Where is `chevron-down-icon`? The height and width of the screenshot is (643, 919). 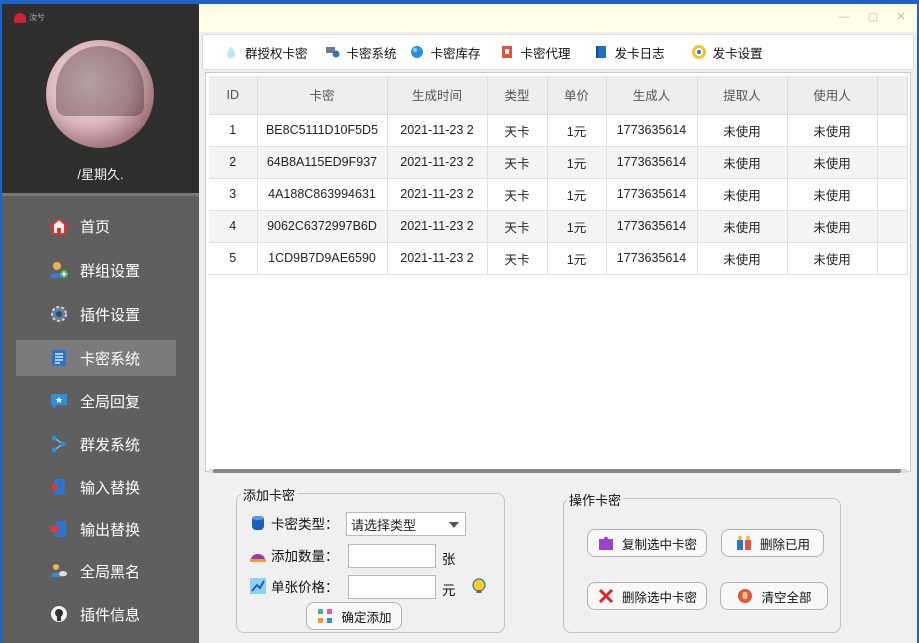 chevron-down-icon is located at coordinates (454, 525).